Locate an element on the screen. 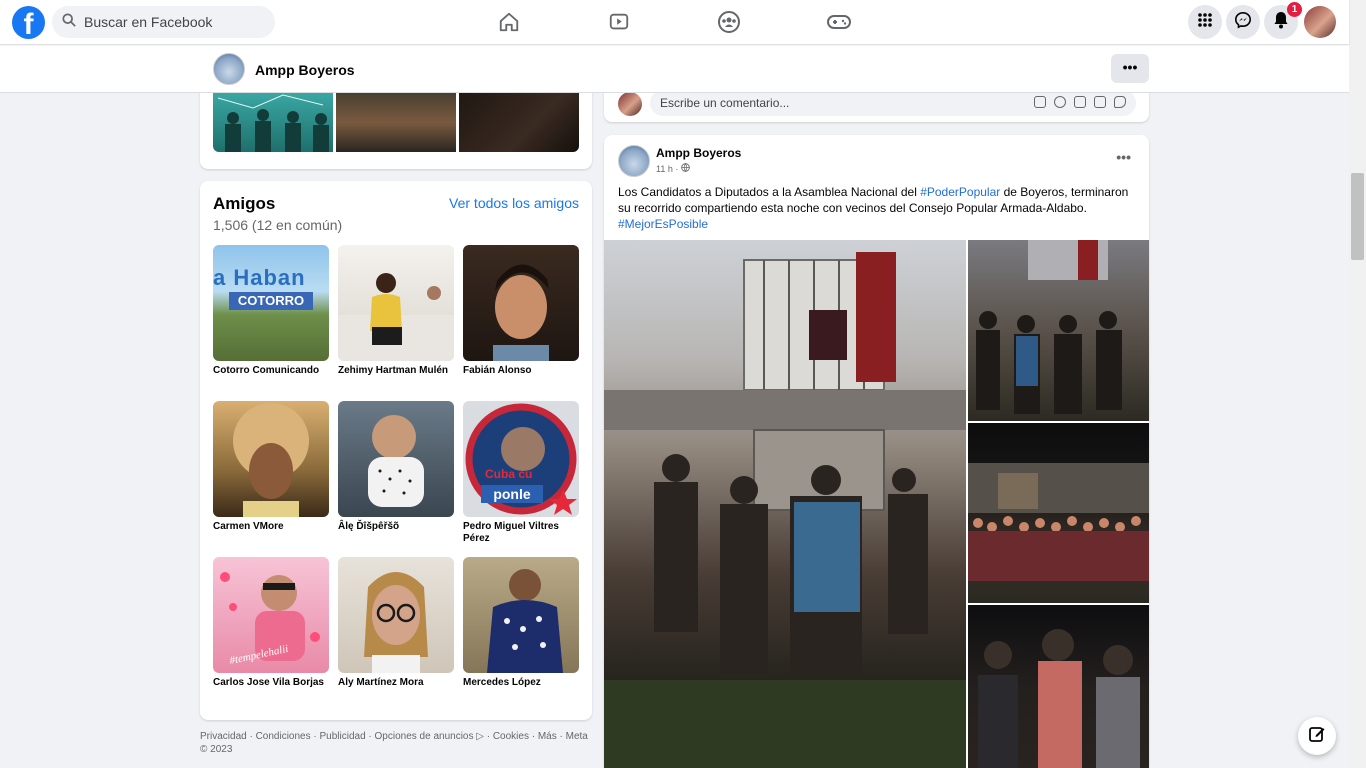  friend-photo-label: COTORRO is located at coordinates (271, 301).